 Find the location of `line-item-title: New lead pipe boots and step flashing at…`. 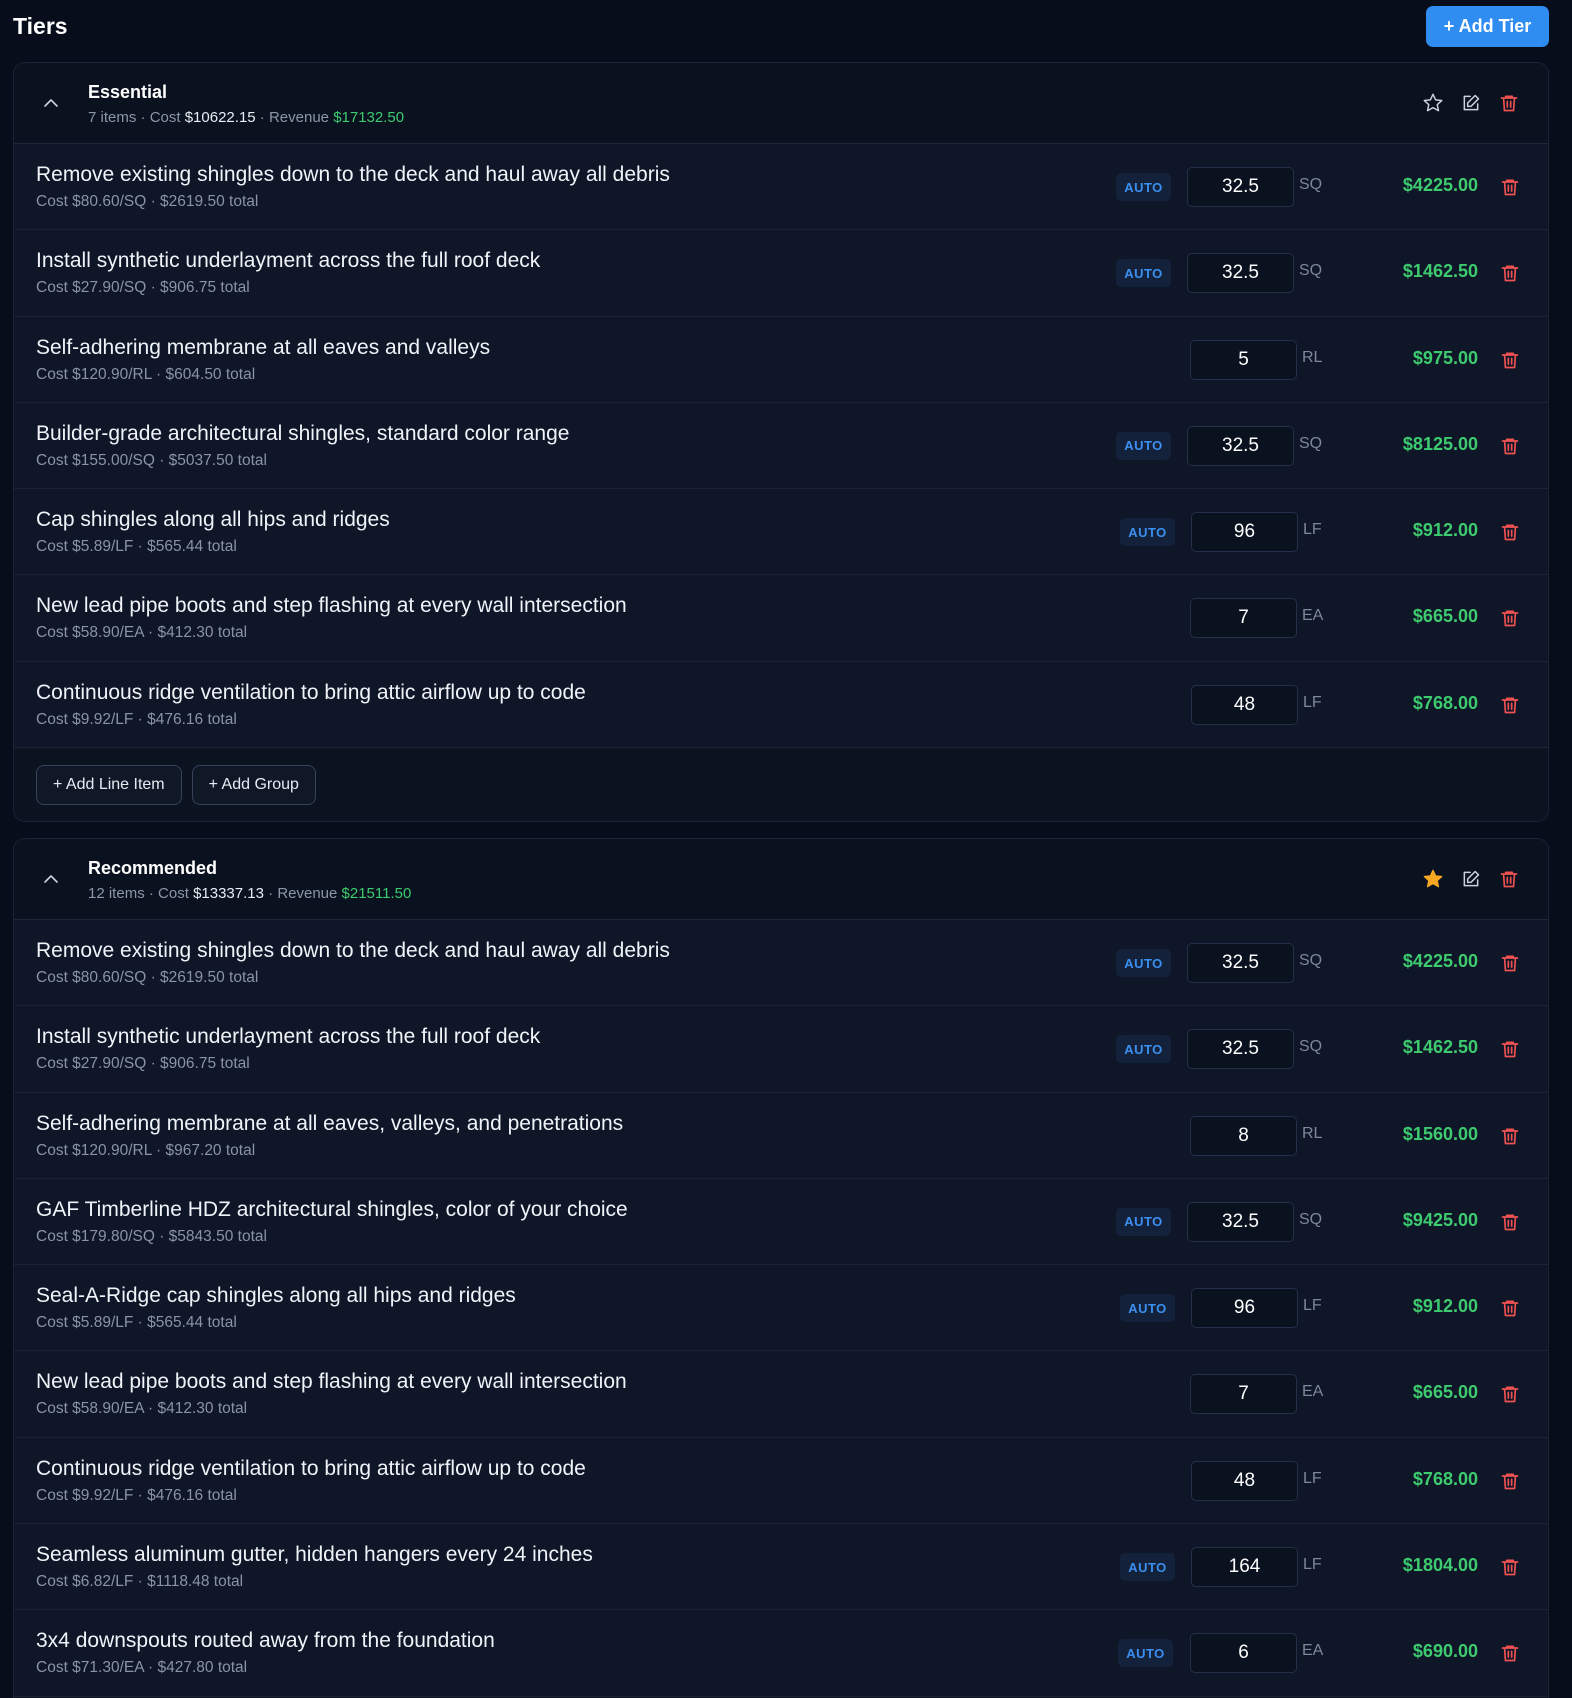

line-item-title: New lead pipe boots and step flashing at… is located at coordinates (331, 1382).